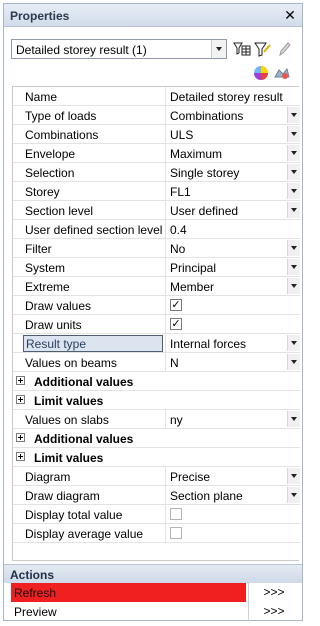  I want to click on group-additional-values-beams: Additional values, so click(156, 381).